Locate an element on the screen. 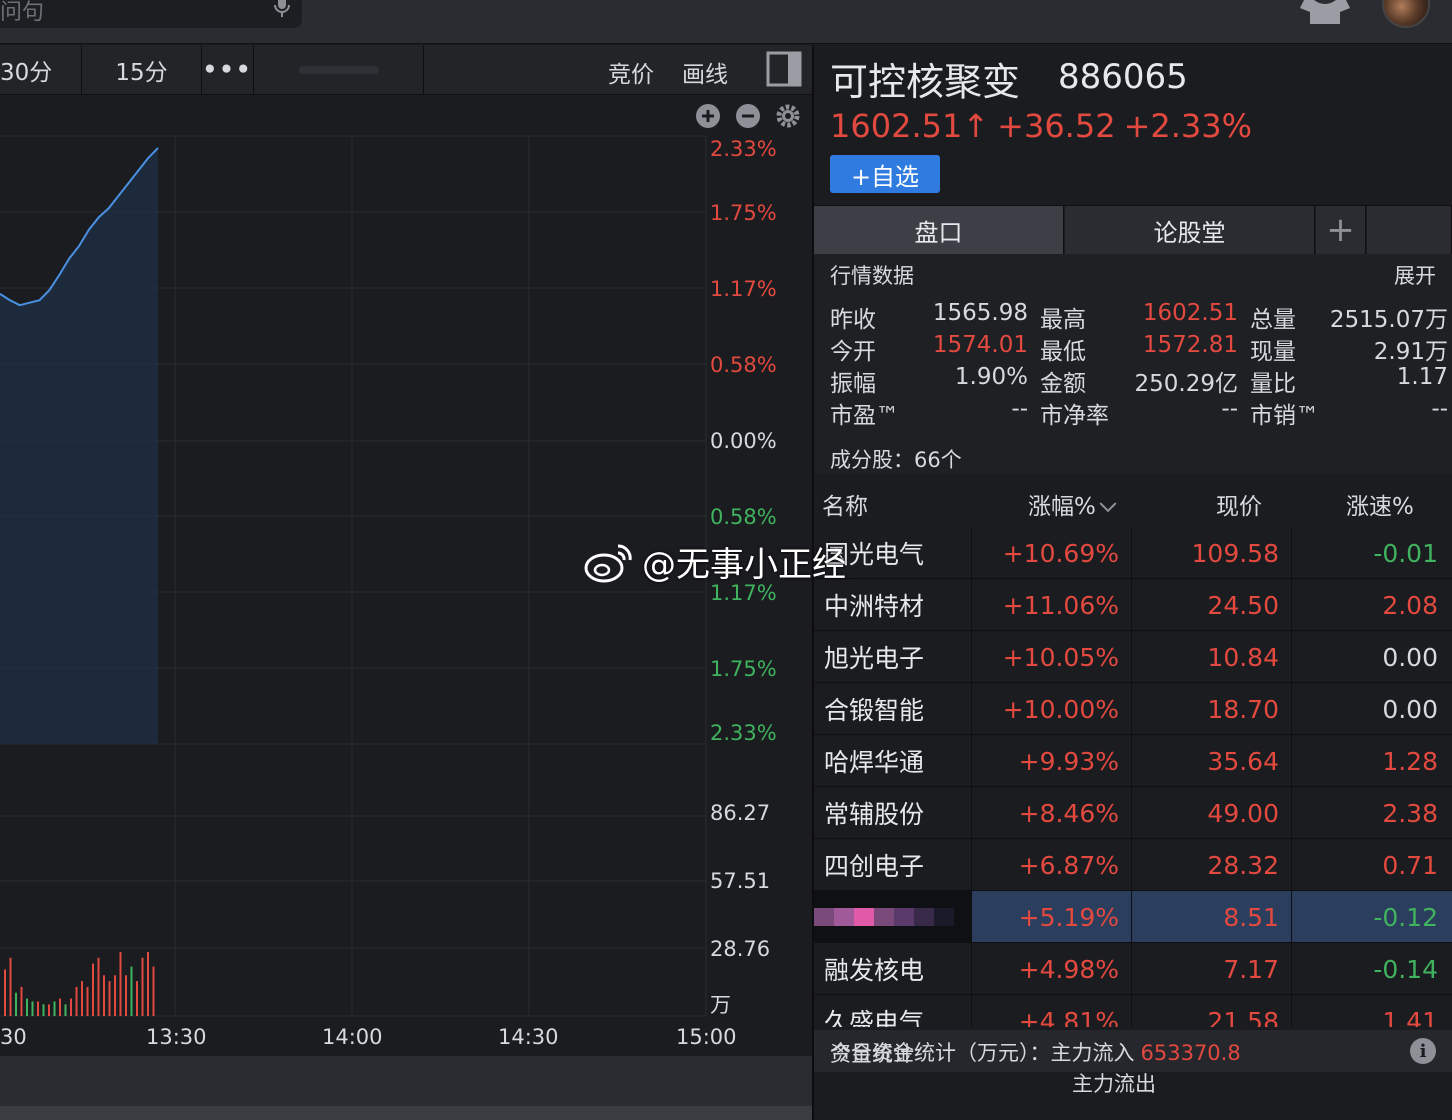 The width and height of the screenshot is (1452, 1120). volume-axis-label: 86.27 is located at coordinates (740, 813).